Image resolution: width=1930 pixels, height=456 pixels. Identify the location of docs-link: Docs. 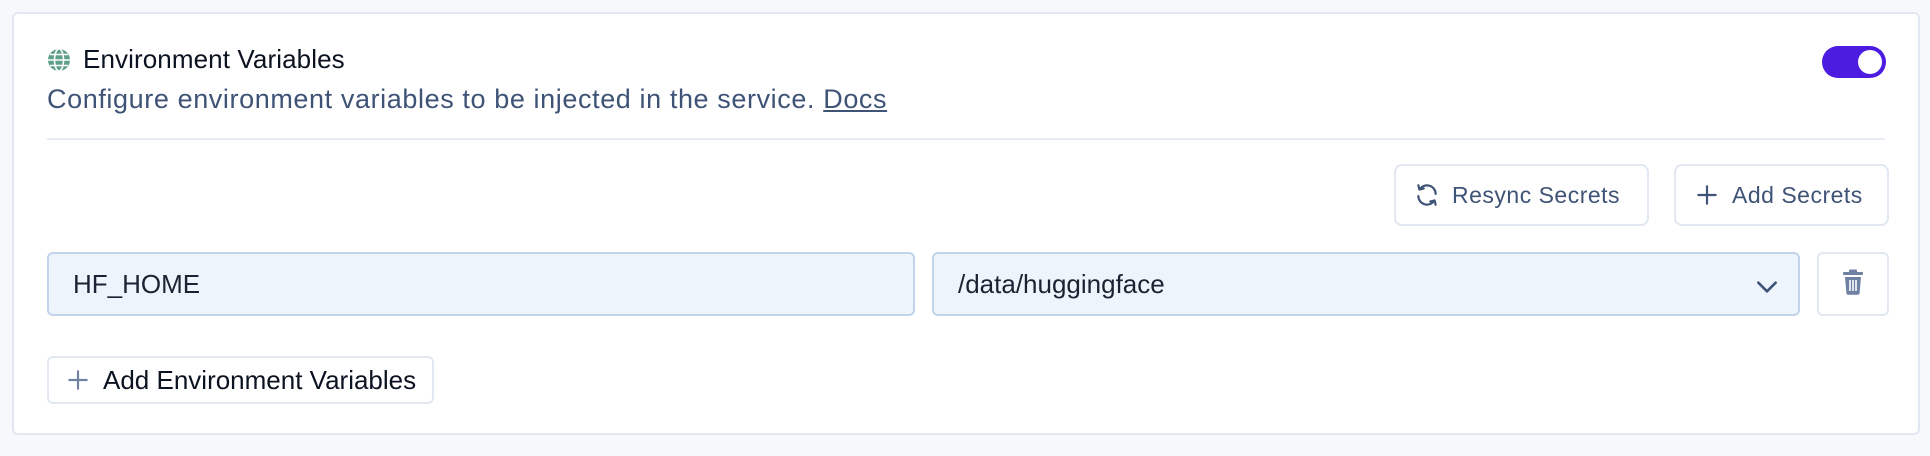
(855, 99).